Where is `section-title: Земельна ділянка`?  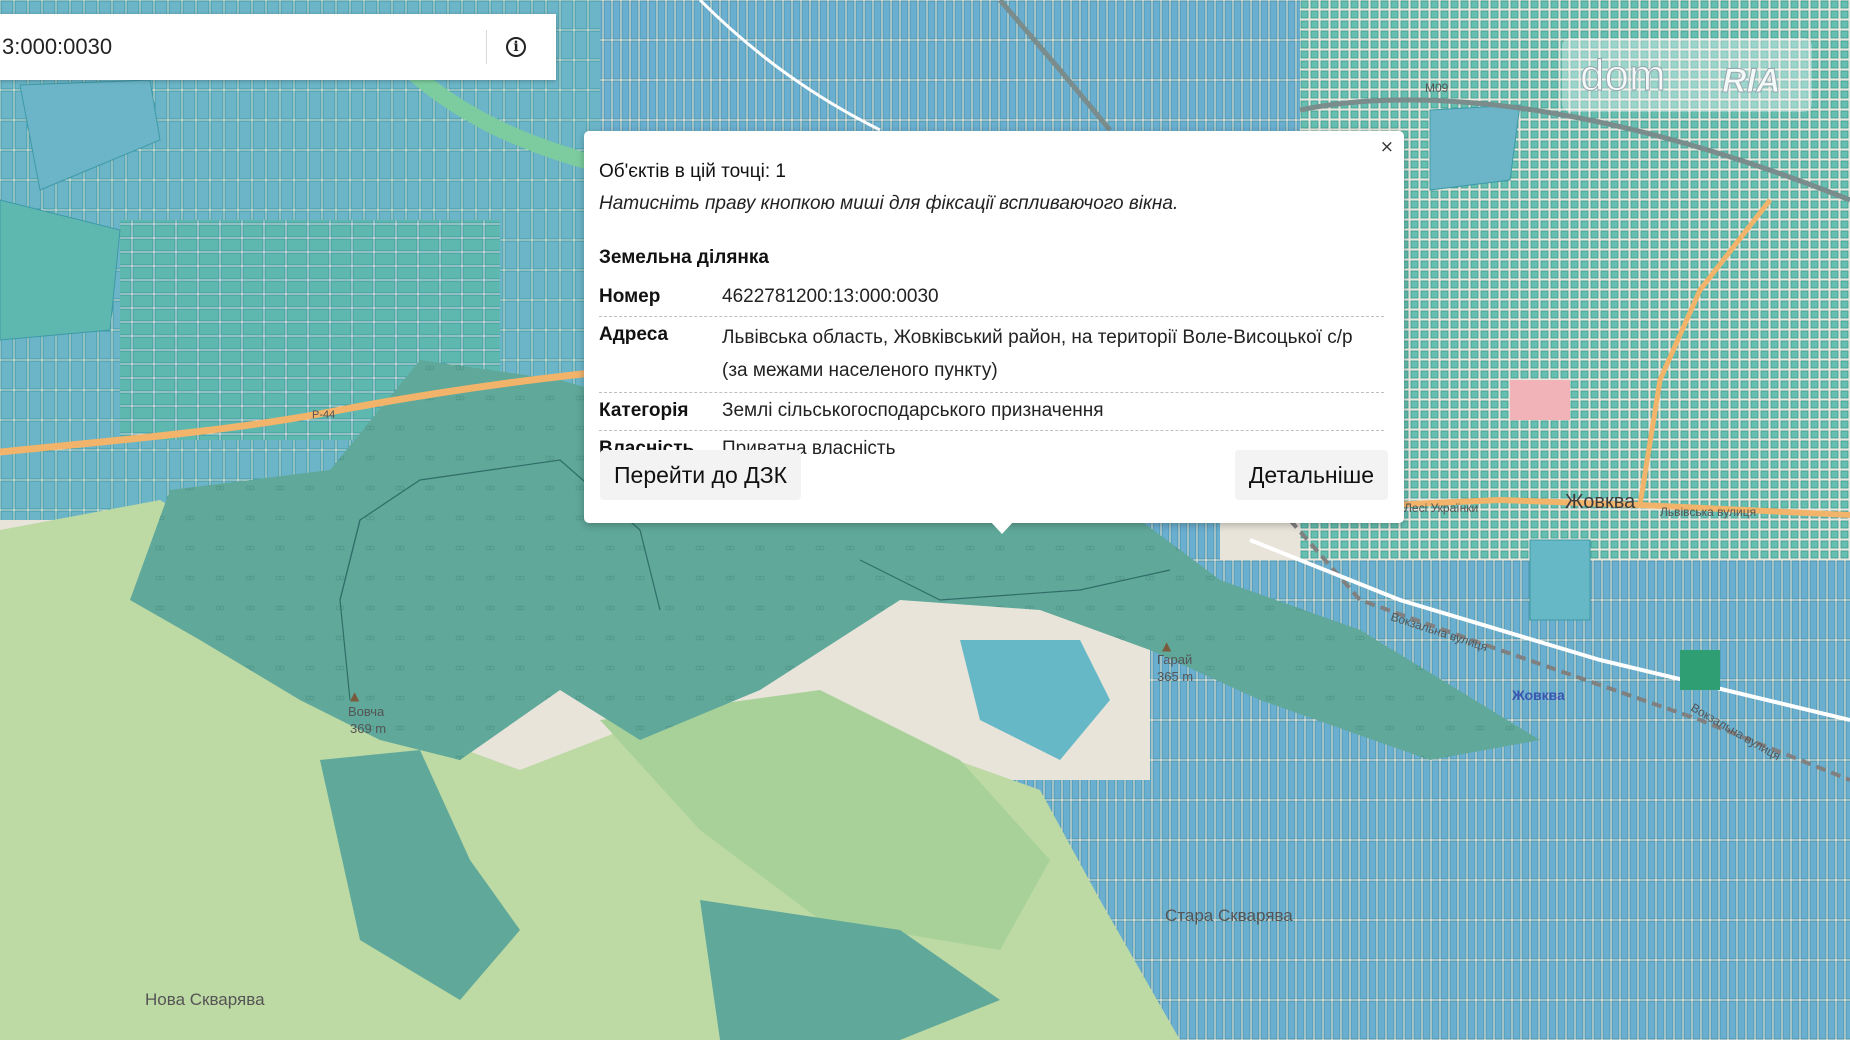 section-title: Земельна ділянка is located at coordinates (684, 257).